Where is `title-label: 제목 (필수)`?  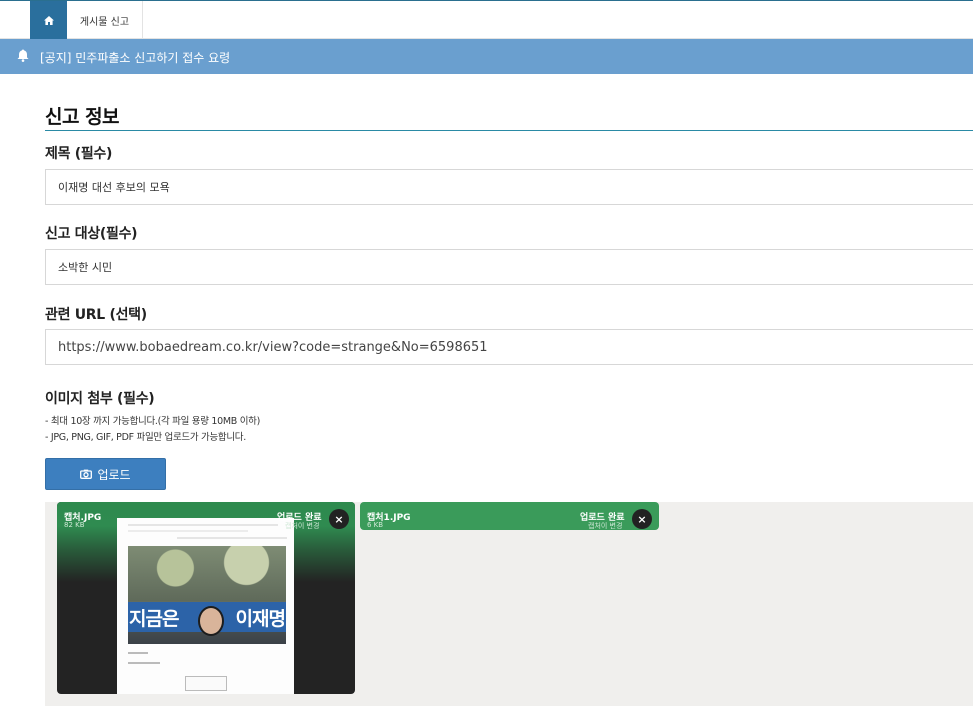
title-label: 제목 (필수) is located at coordinates (79, 154).